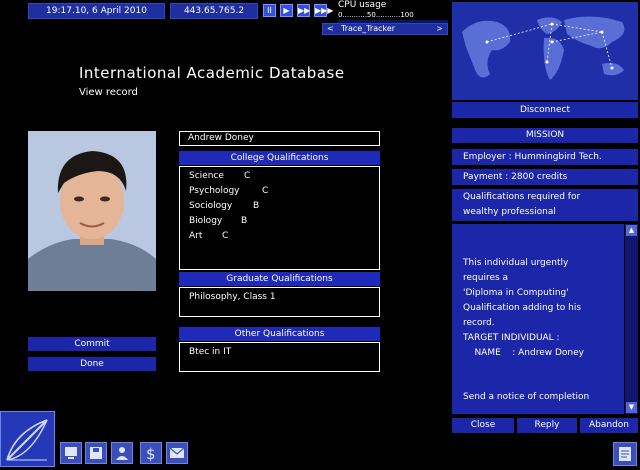  I want to click on memory-button, so click(96, 453).